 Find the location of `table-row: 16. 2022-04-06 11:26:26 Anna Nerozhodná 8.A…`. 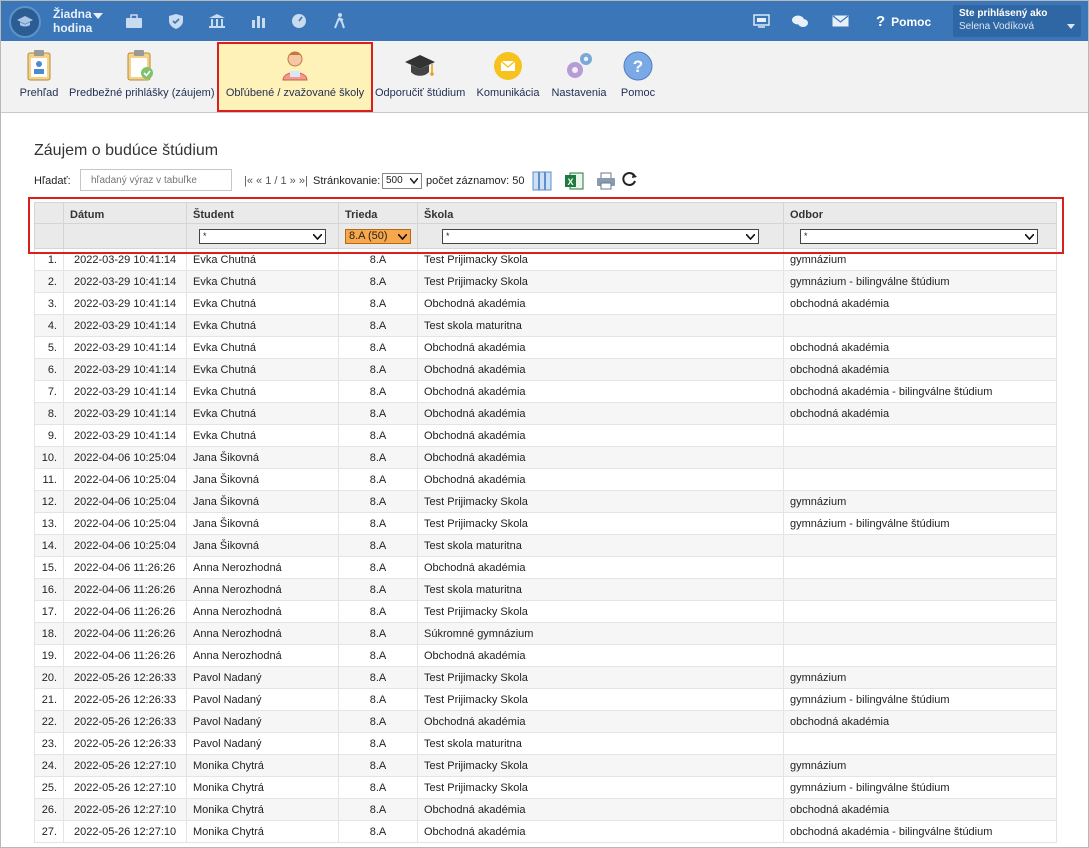

table-row: 16. 2022-04-06 11:26:26 Anna Nerozhodná 8.A… is located at coordinates (545, 589).